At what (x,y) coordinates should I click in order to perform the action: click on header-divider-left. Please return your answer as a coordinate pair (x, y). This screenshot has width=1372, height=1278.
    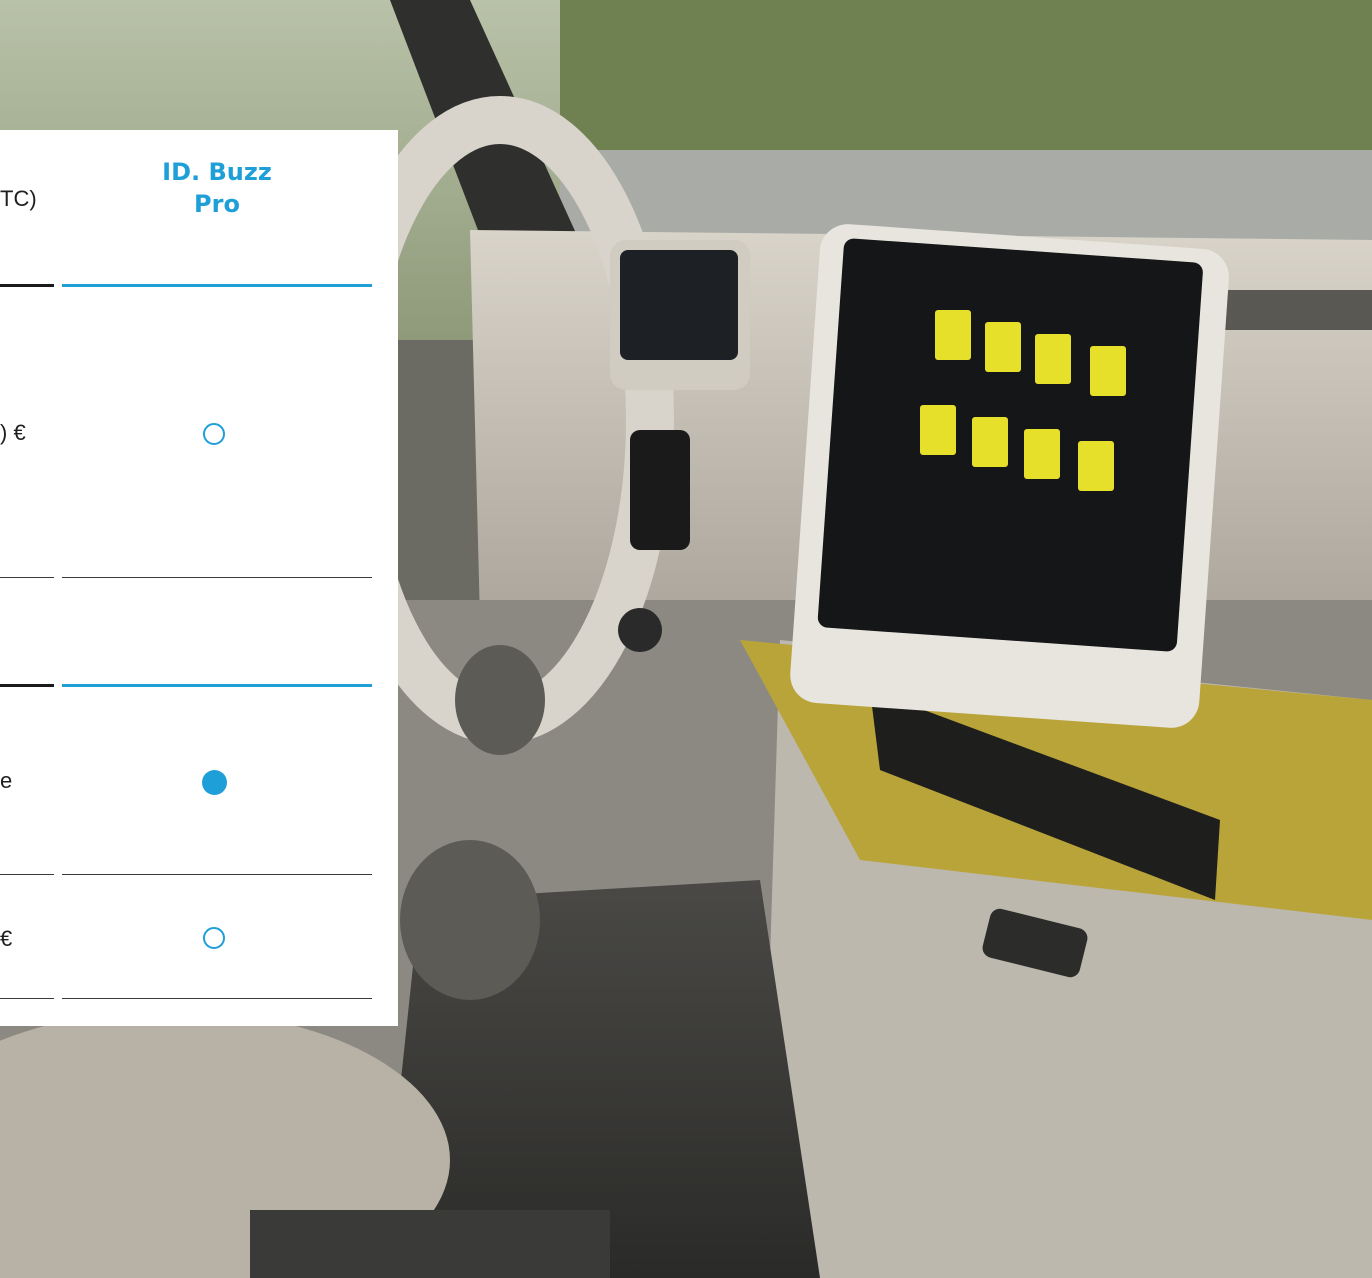
    Looking at the image, I should click on (27, 285).